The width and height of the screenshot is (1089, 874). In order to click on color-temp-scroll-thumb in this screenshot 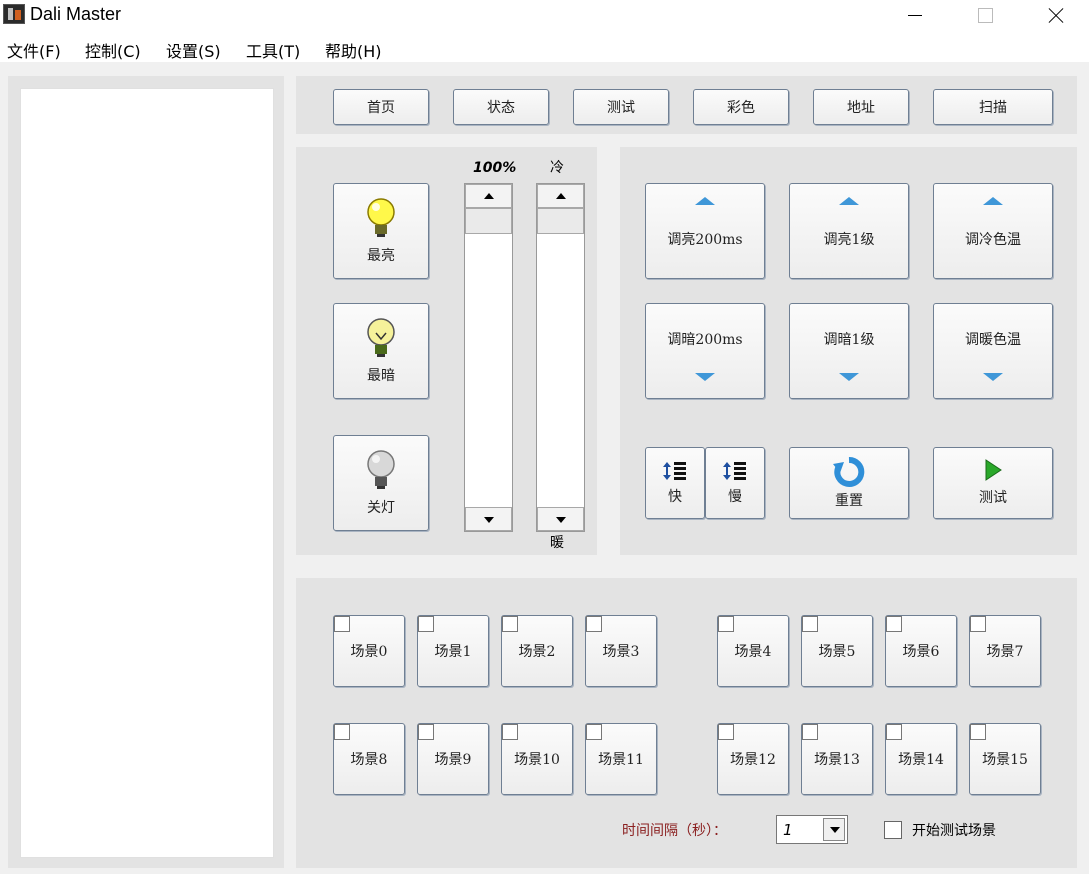, I will do `click(560, 221)`.